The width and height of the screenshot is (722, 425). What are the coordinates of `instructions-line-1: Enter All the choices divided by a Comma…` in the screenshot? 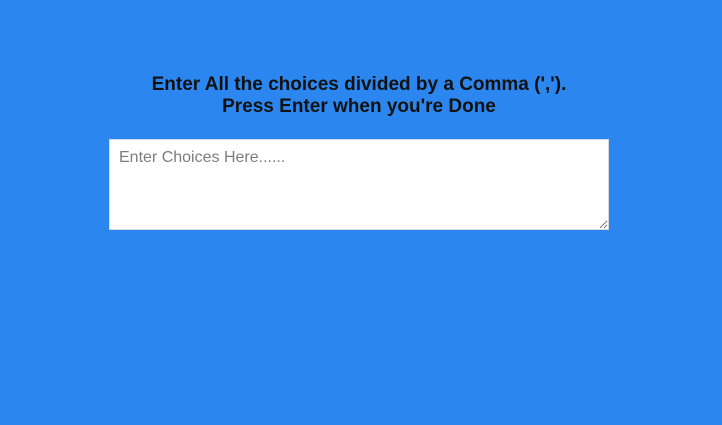 It's located at (359, 84).